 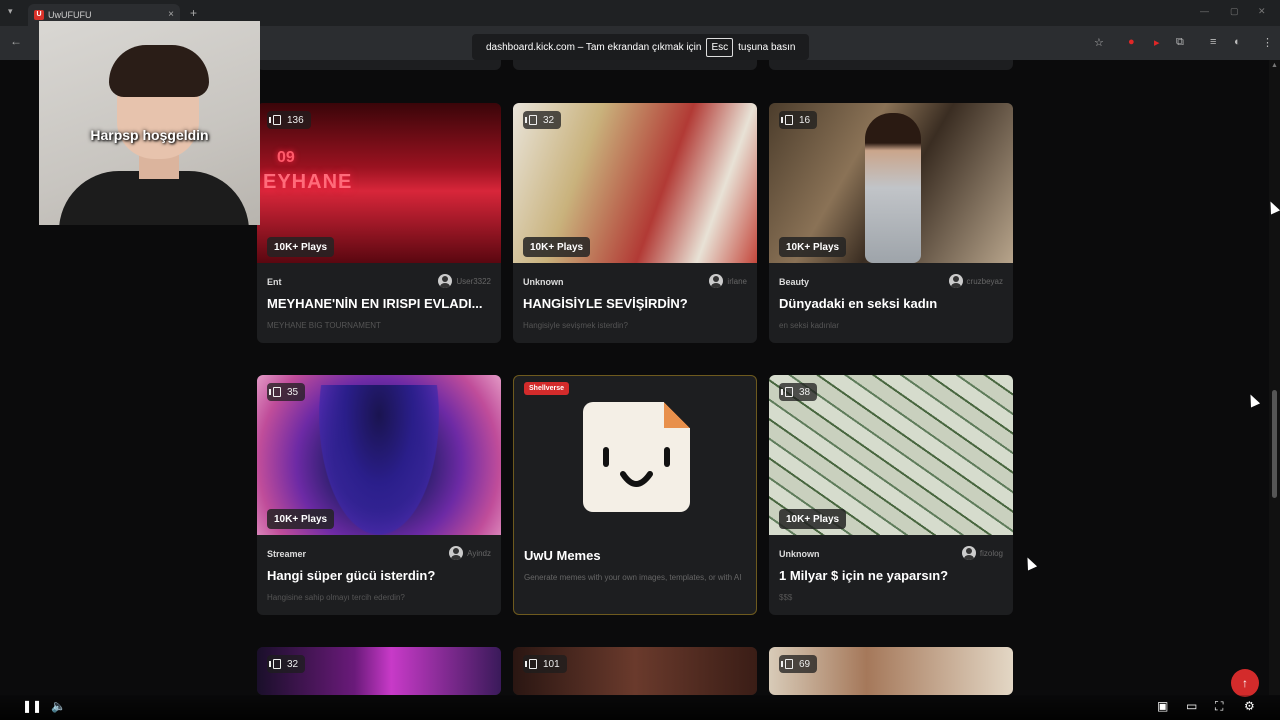 I want to click on scroll-up-arrow-icon: ▲, so click(x=1274, y=65).